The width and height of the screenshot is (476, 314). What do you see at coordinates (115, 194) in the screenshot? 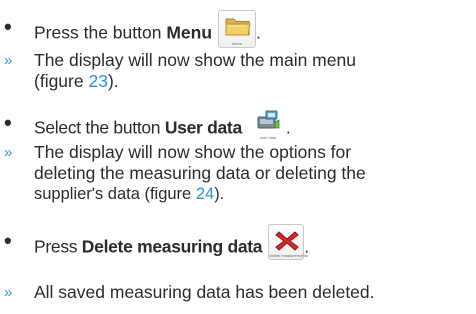
I see `result-line: supplier's data (figure` at bounding box center [115, 194].